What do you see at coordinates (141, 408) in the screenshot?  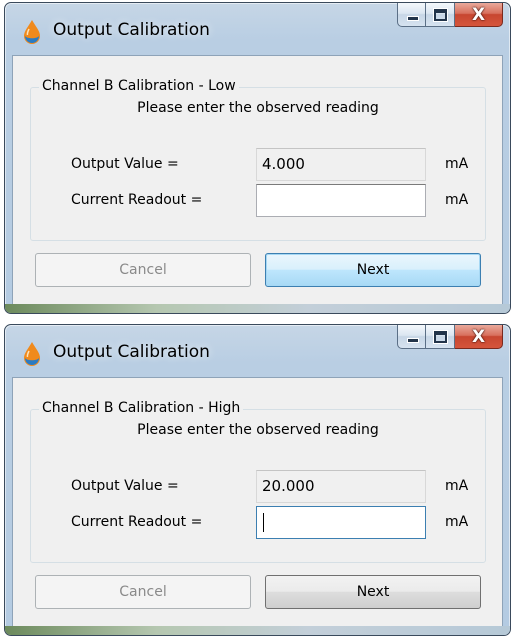 I see `group-title: Channel B Calibration - High` at bounding box center [141, 408].